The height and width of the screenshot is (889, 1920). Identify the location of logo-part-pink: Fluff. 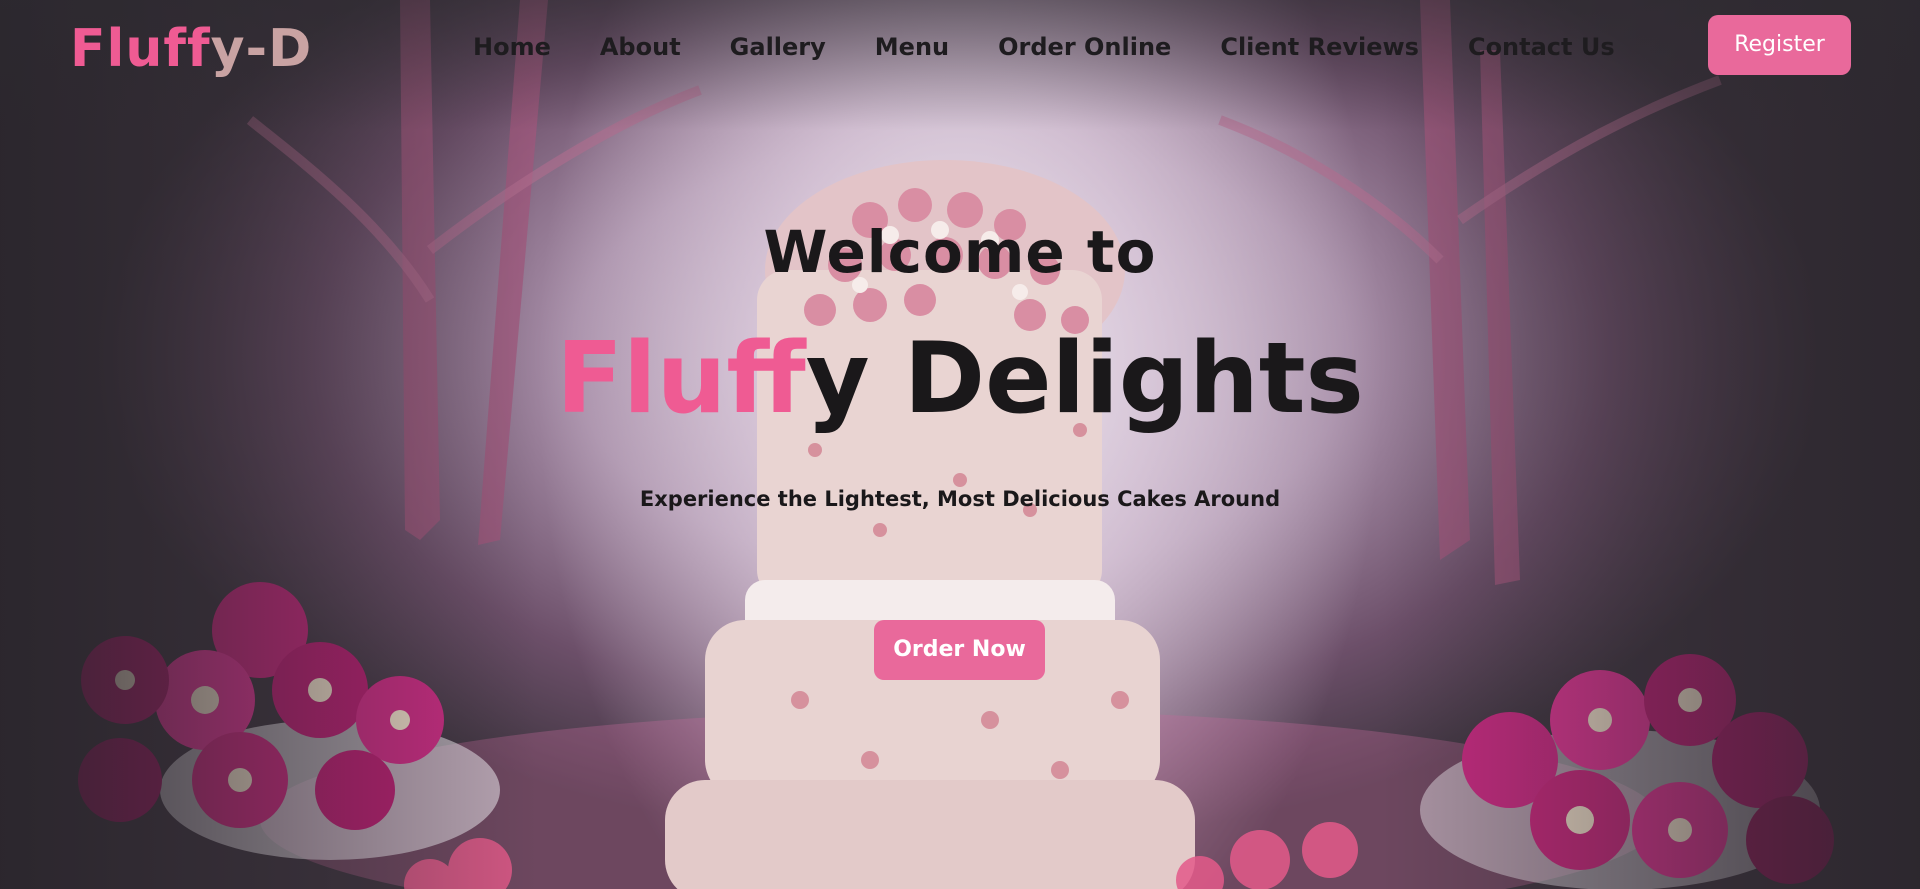
(140, 49).